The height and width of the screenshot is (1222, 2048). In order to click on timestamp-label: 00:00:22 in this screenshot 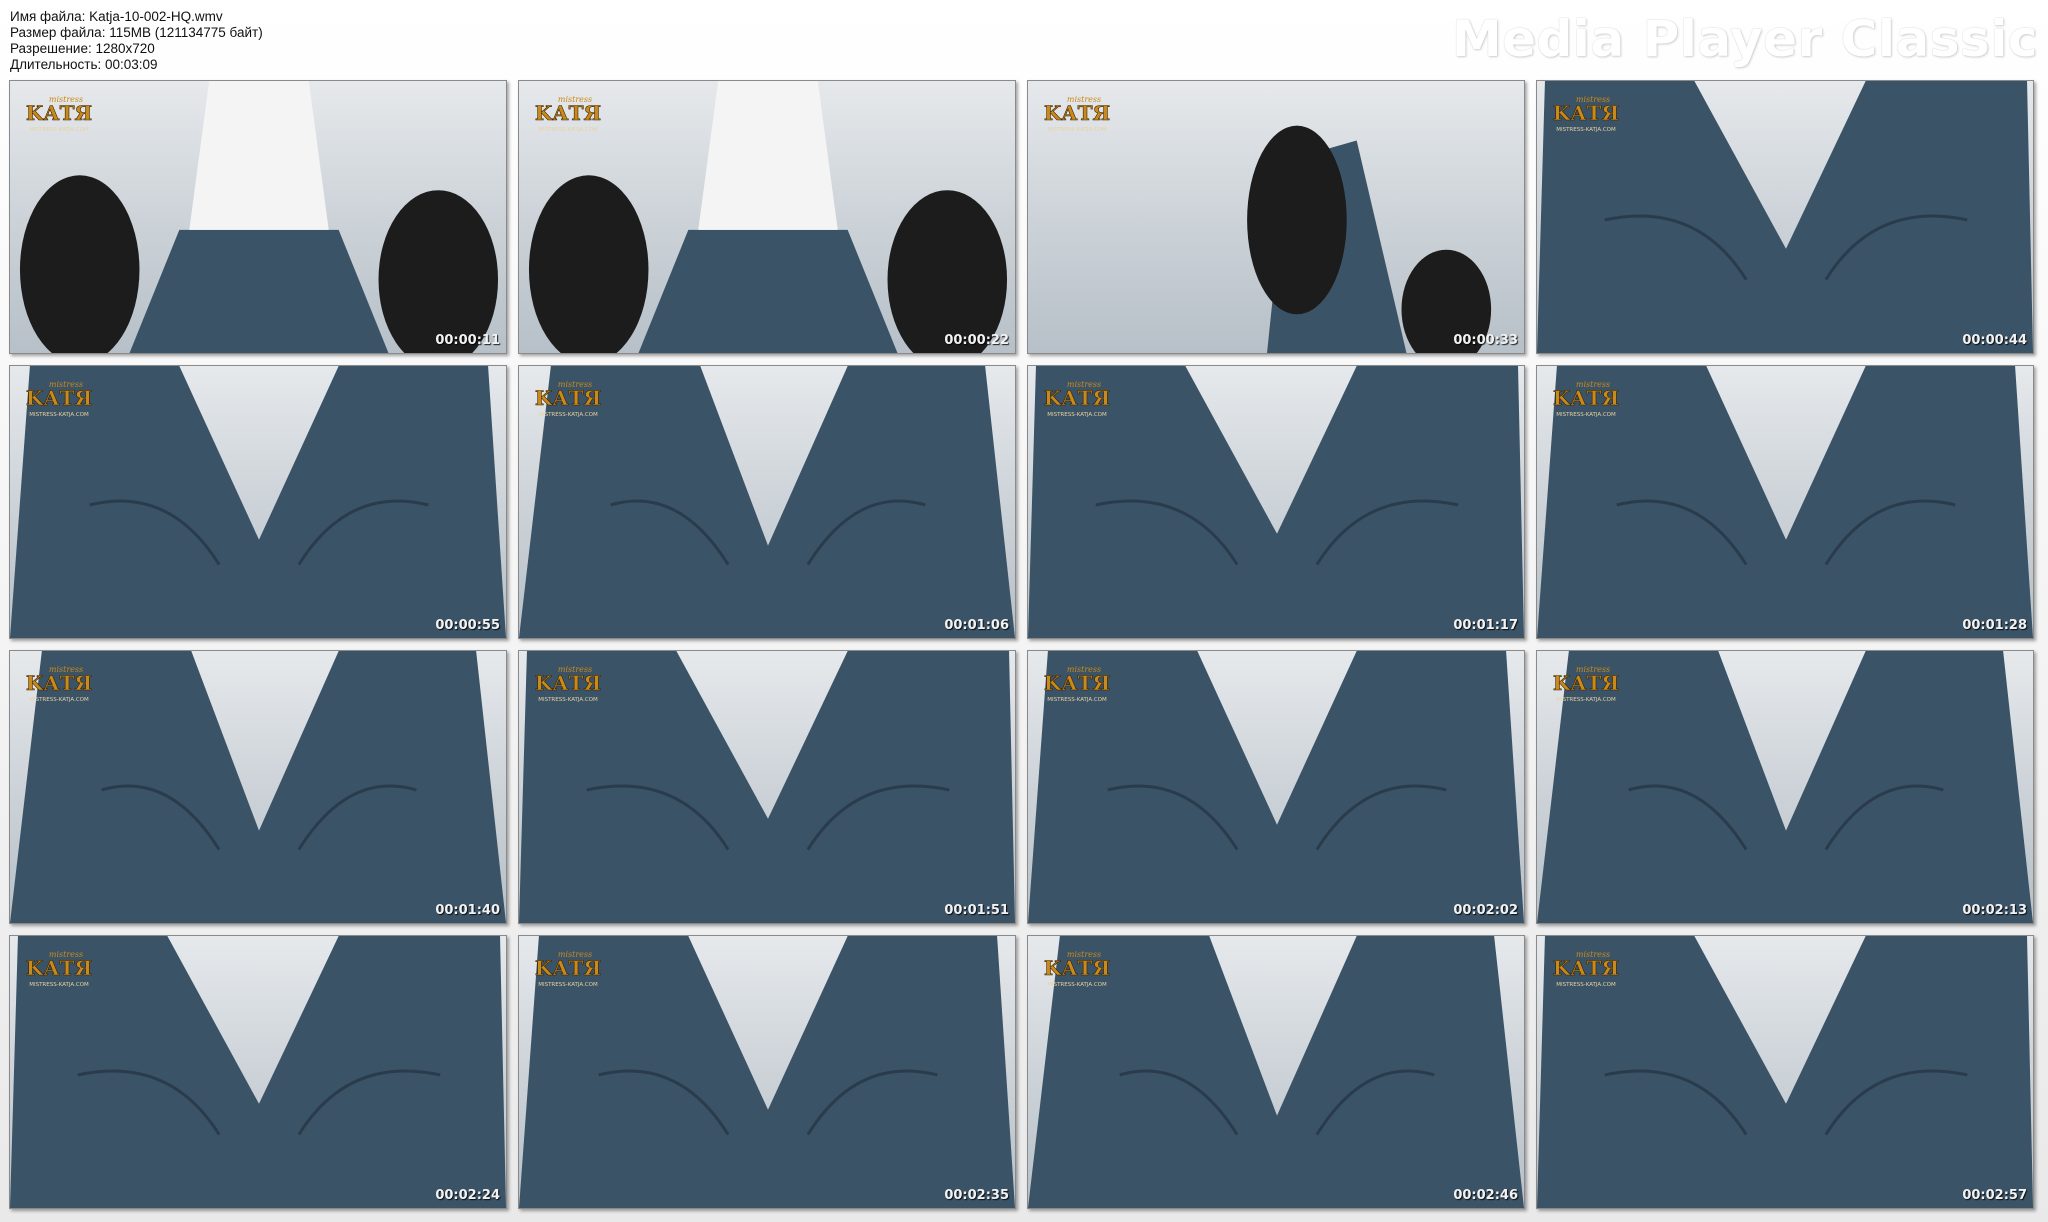, I will do `click(976, 340)`.